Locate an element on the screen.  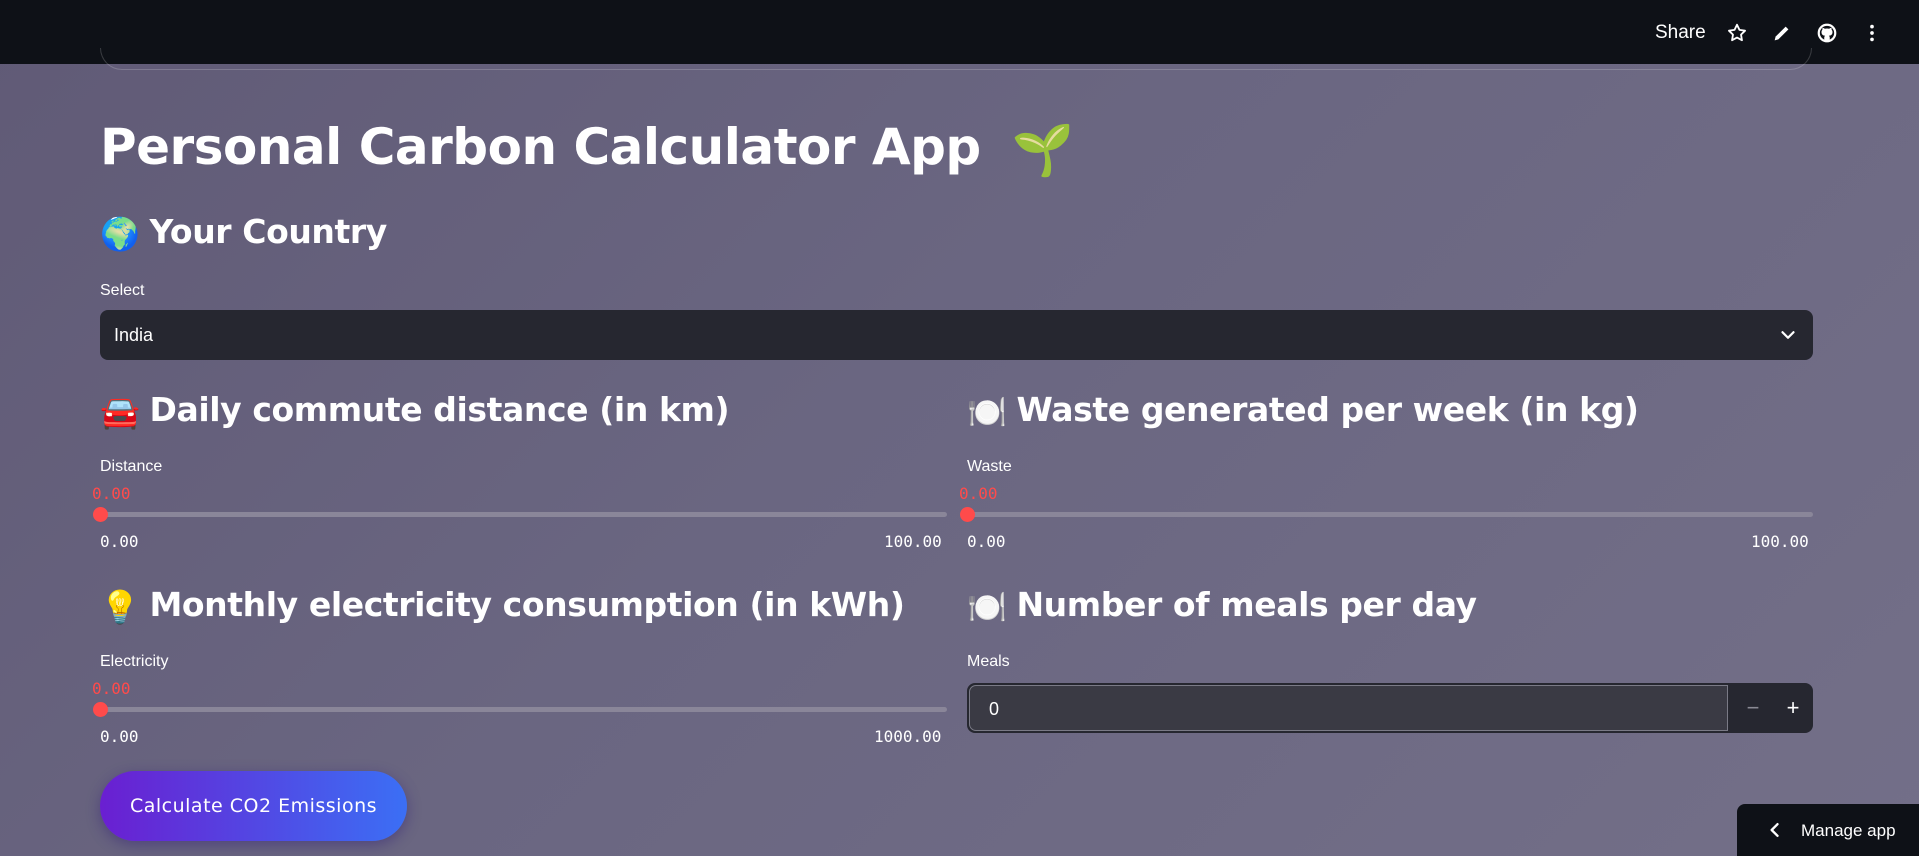
country-heading-text: Your Country is located at coordinates (268, 231).